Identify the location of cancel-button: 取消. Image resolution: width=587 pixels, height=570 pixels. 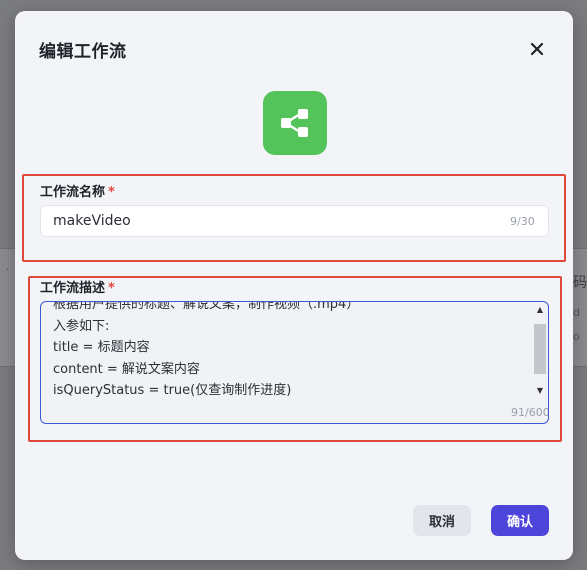
(442, 520).